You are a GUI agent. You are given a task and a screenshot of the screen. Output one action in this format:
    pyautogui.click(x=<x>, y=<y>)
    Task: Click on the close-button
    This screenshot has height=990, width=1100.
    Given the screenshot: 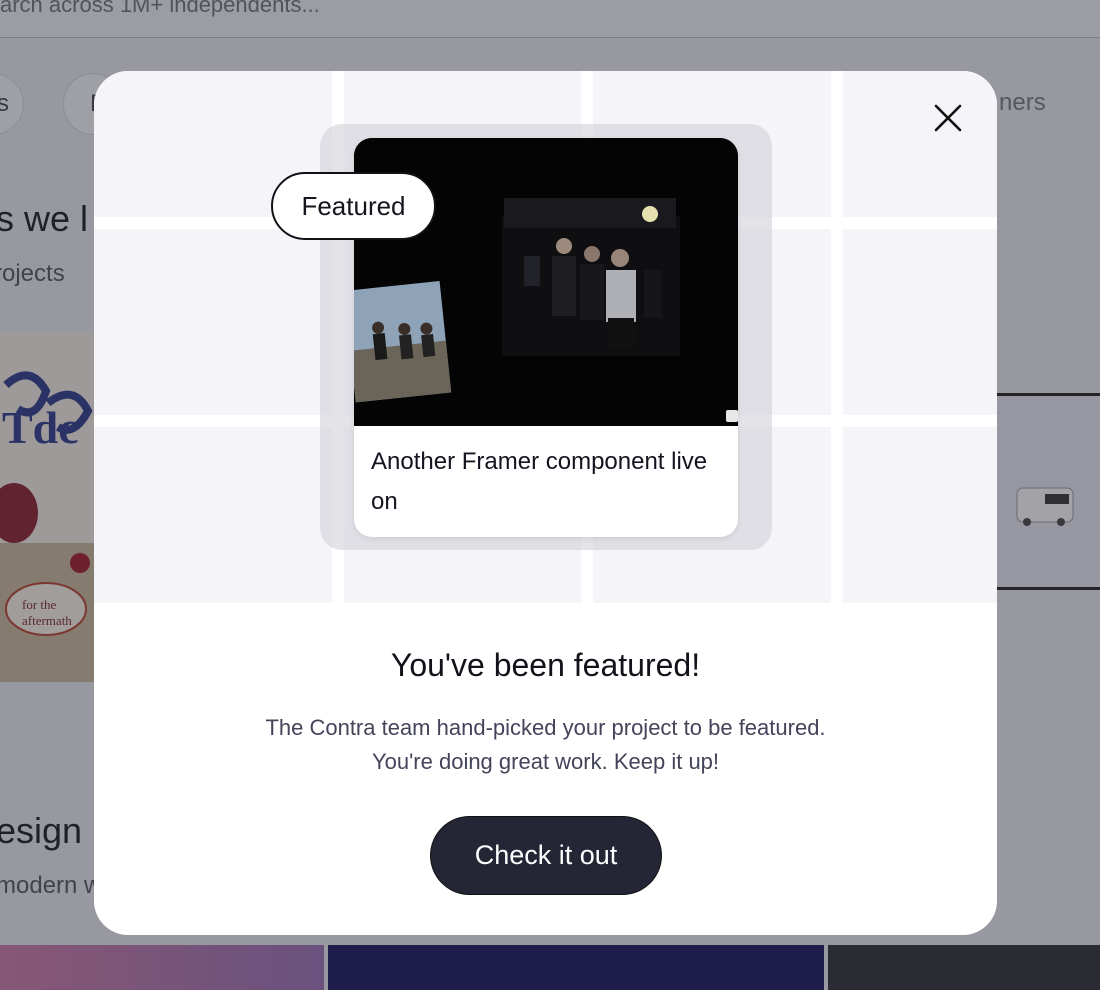 What is the action you would take?
    pyautogui.click(x=948, y=118)
    